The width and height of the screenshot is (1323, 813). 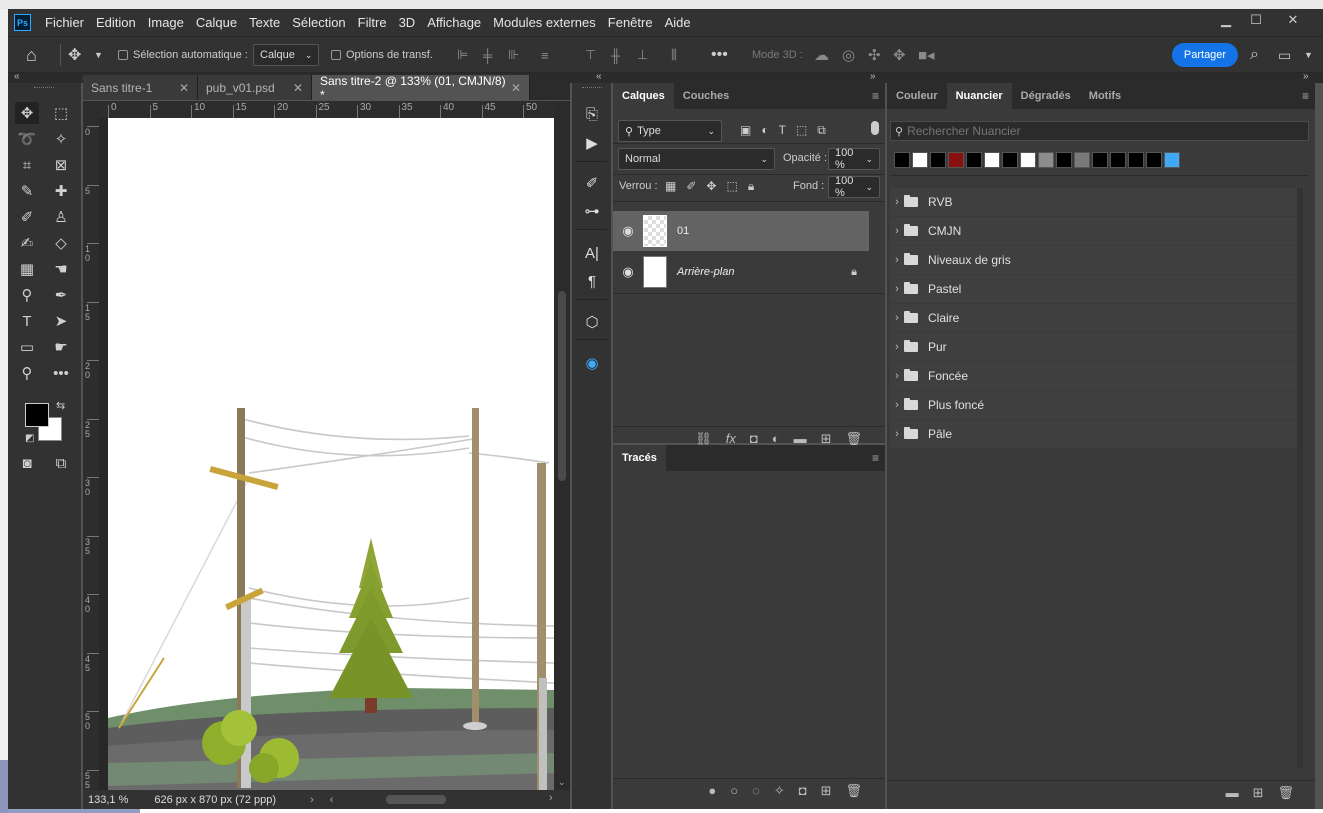 What do you see at coordinates (27, 165) in the screenshot?
I see `crop-tool-icon: ⌗` at bounding box center [27, 165].